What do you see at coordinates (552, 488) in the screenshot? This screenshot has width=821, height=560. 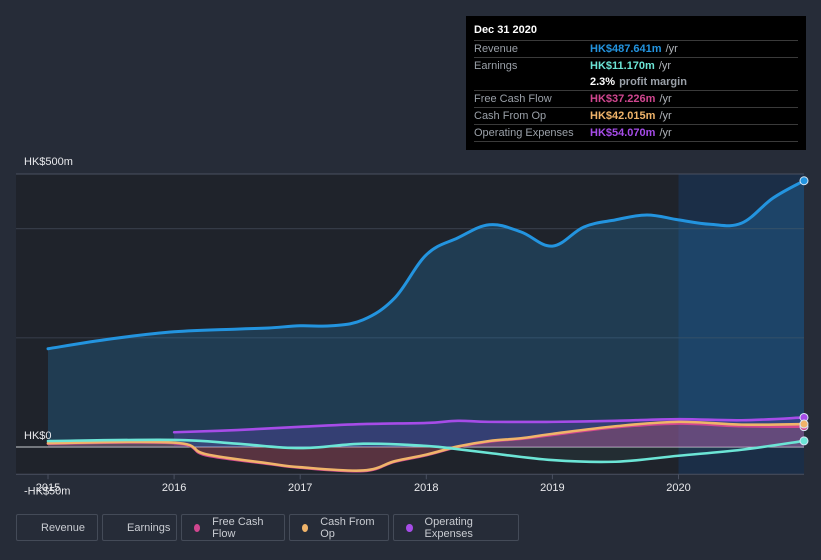 I see `x-tick-label: 2019` at bounding box center [552, 488].